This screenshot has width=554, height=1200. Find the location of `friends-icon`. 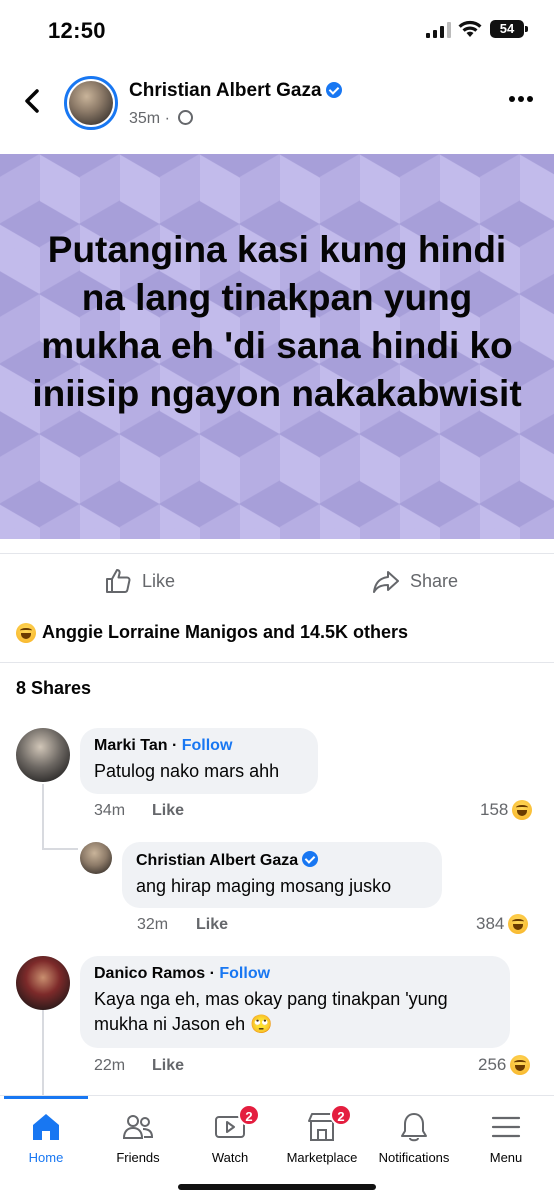

friends-icon is located at coordinates (138, 1127).